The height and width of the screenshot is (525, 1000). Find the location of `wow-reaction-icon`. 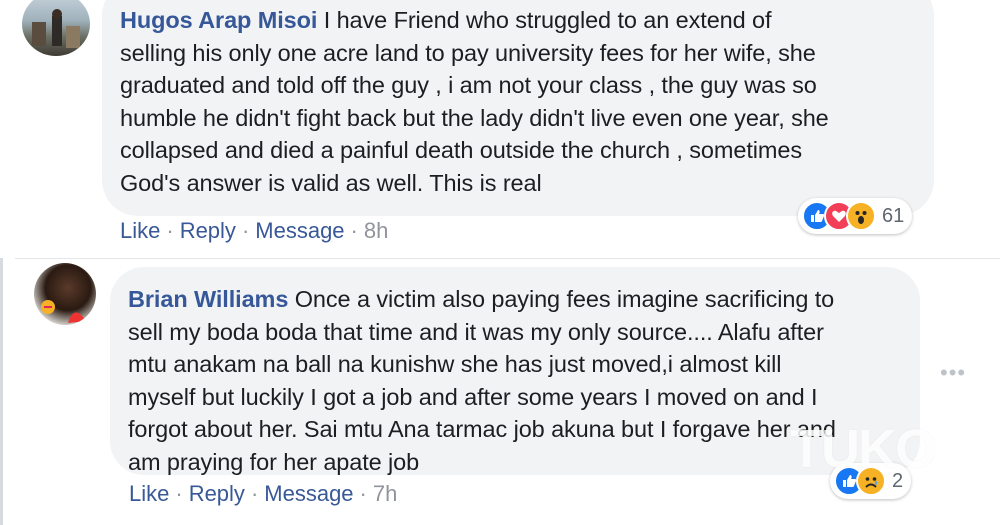

wow-reaction-icon is located at coordinates (861, 216).